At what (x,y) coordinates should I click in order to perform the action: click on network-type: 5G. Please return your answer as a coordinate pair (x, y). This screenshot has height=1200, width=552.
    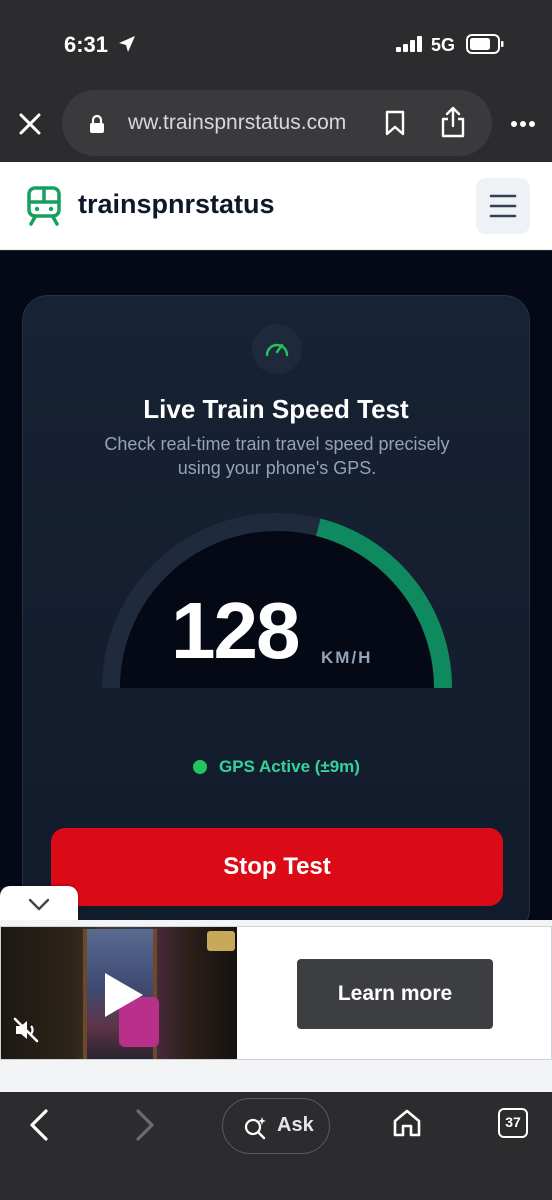
    Looking at the image, I should click on (443, 45).